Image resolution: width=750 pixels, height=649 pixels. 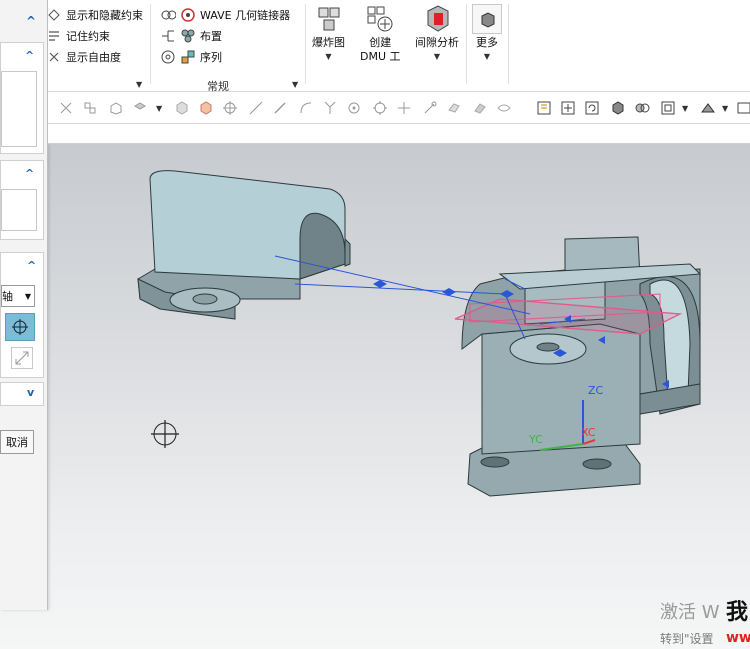 I want to click on curve-icon, so click(x=306, y=108).